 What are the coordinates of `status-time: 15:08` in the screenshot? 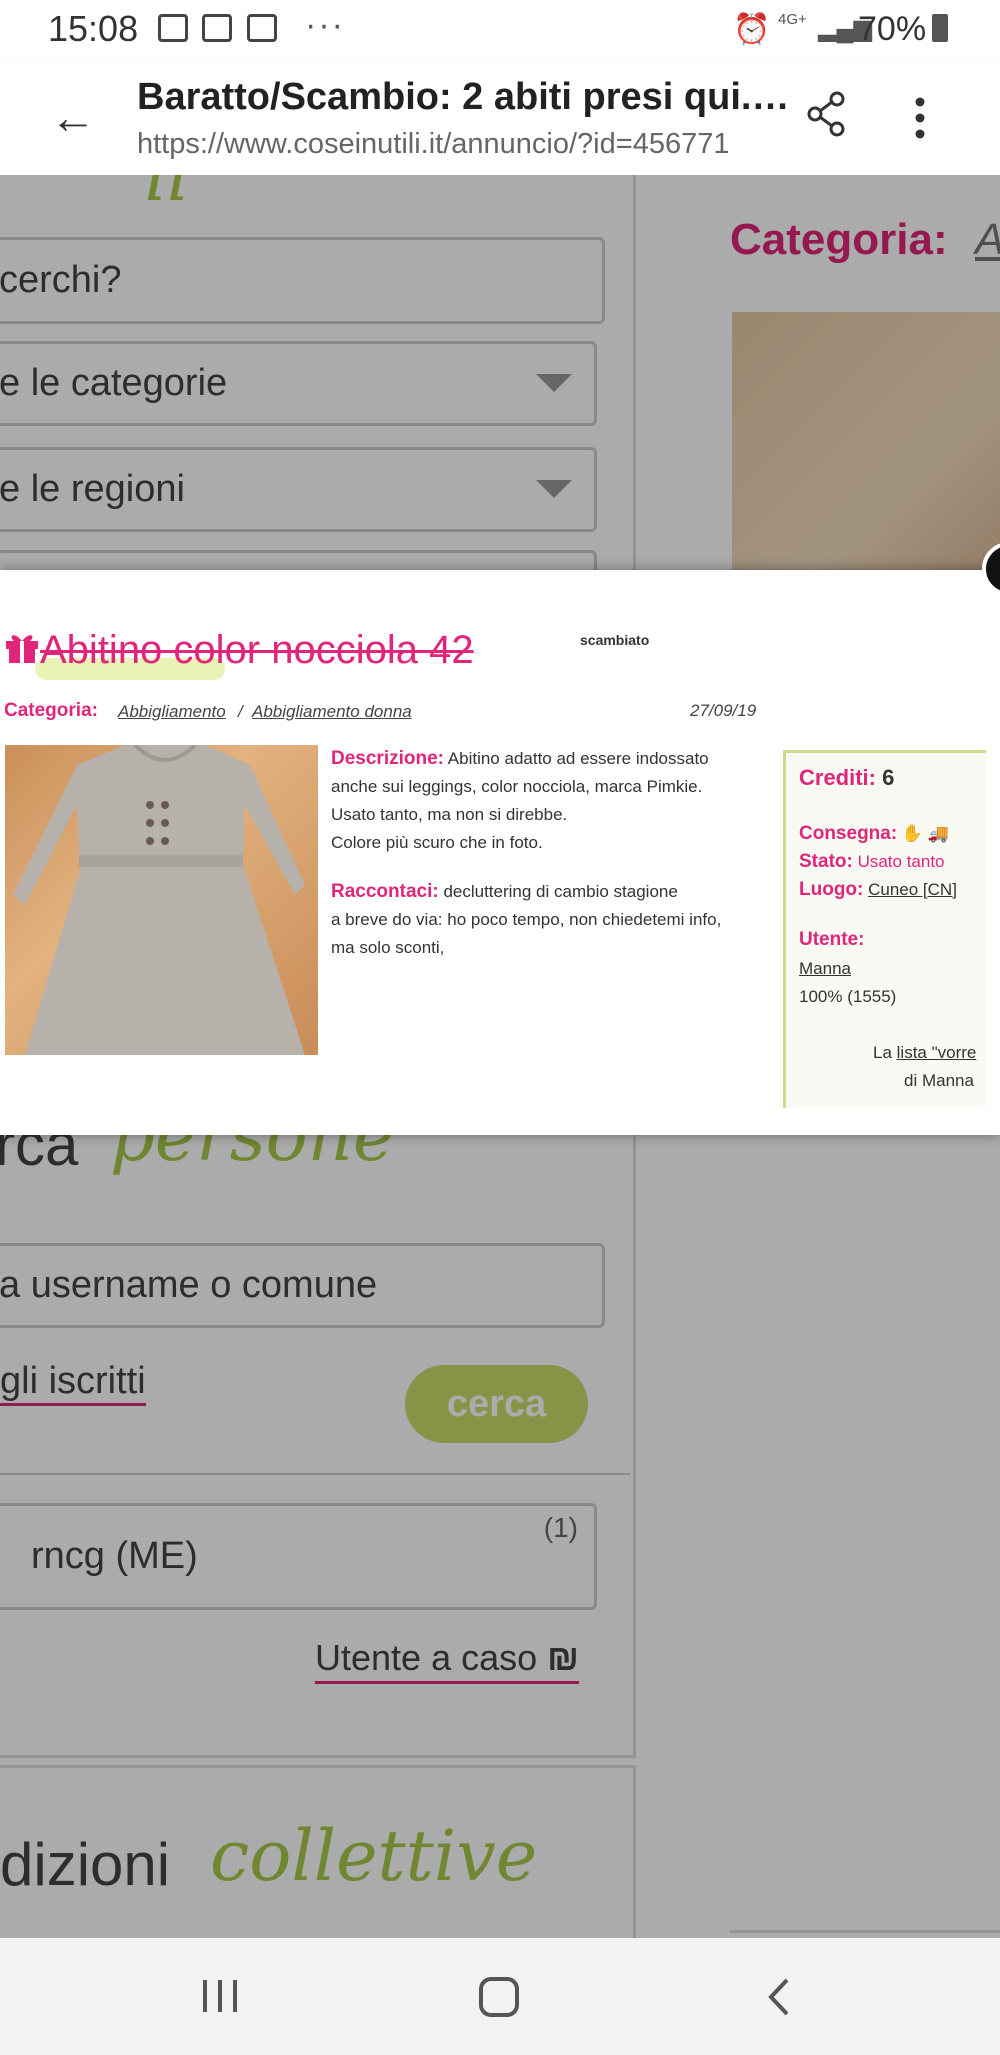 It's located at (93, 28).